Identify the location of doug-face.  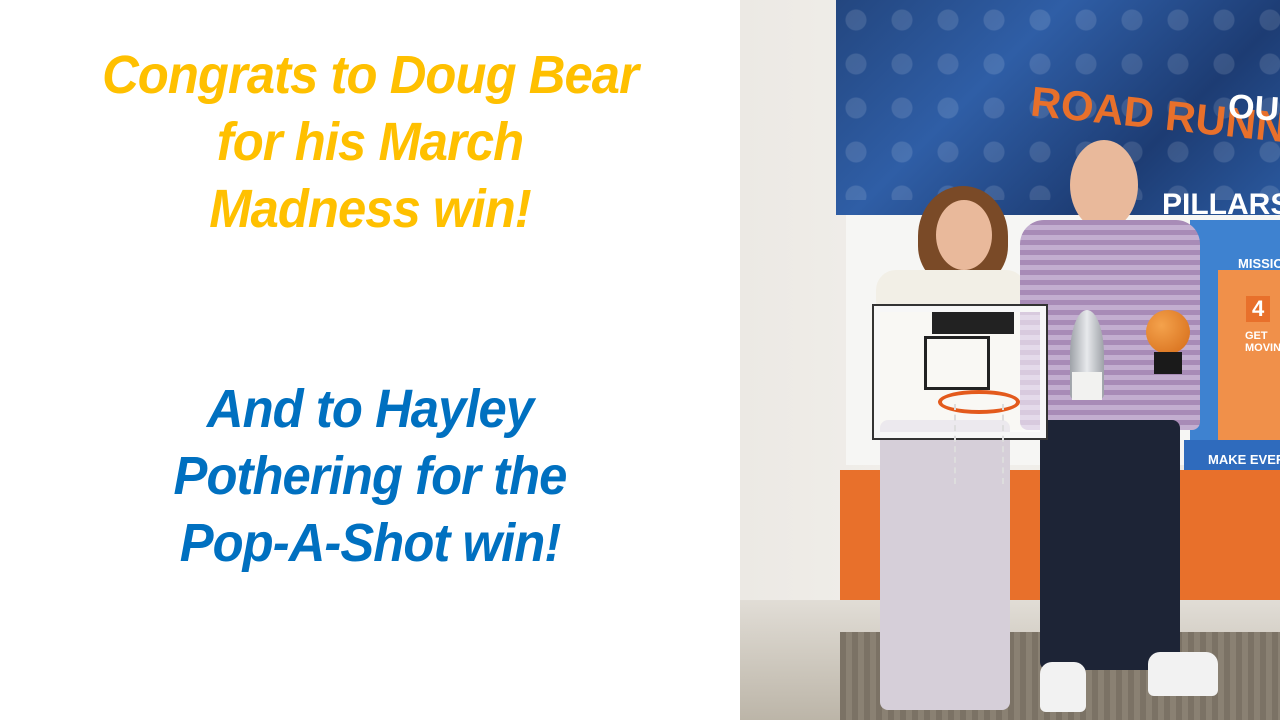
(1104, 185).